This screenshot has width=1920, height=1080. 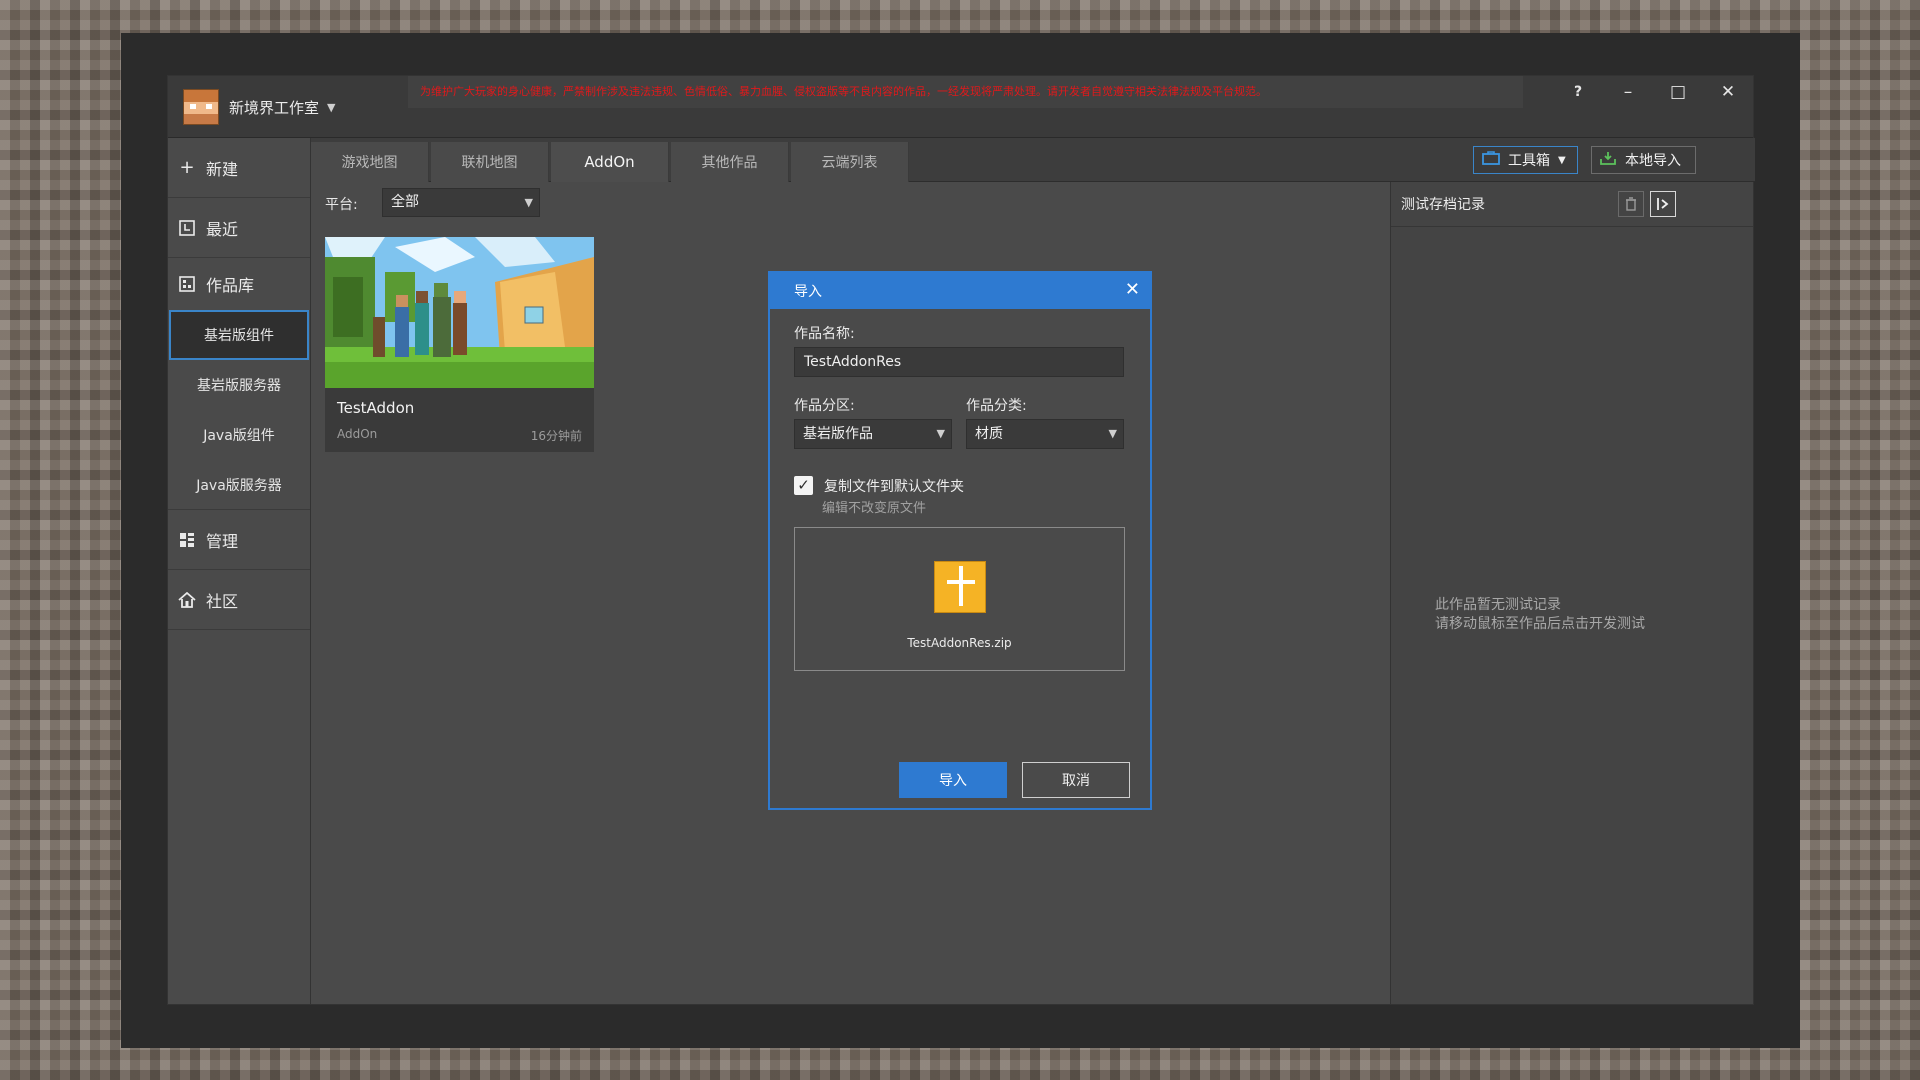 What do you see at coordinates (838, 434) in the screenshot?
I see `work-zone-value: 基岩版作品` at bounding box center [838, 434].